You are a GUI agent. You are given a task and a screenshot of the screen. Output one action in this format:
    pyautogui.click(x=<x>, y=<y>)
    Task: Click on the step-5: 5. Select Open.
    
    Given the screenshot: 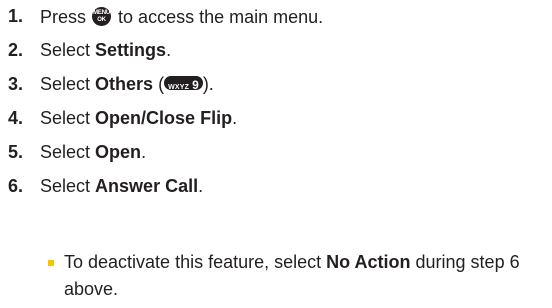 What is the action you would take?
    pyautogui.click(x=278, y=152)
    